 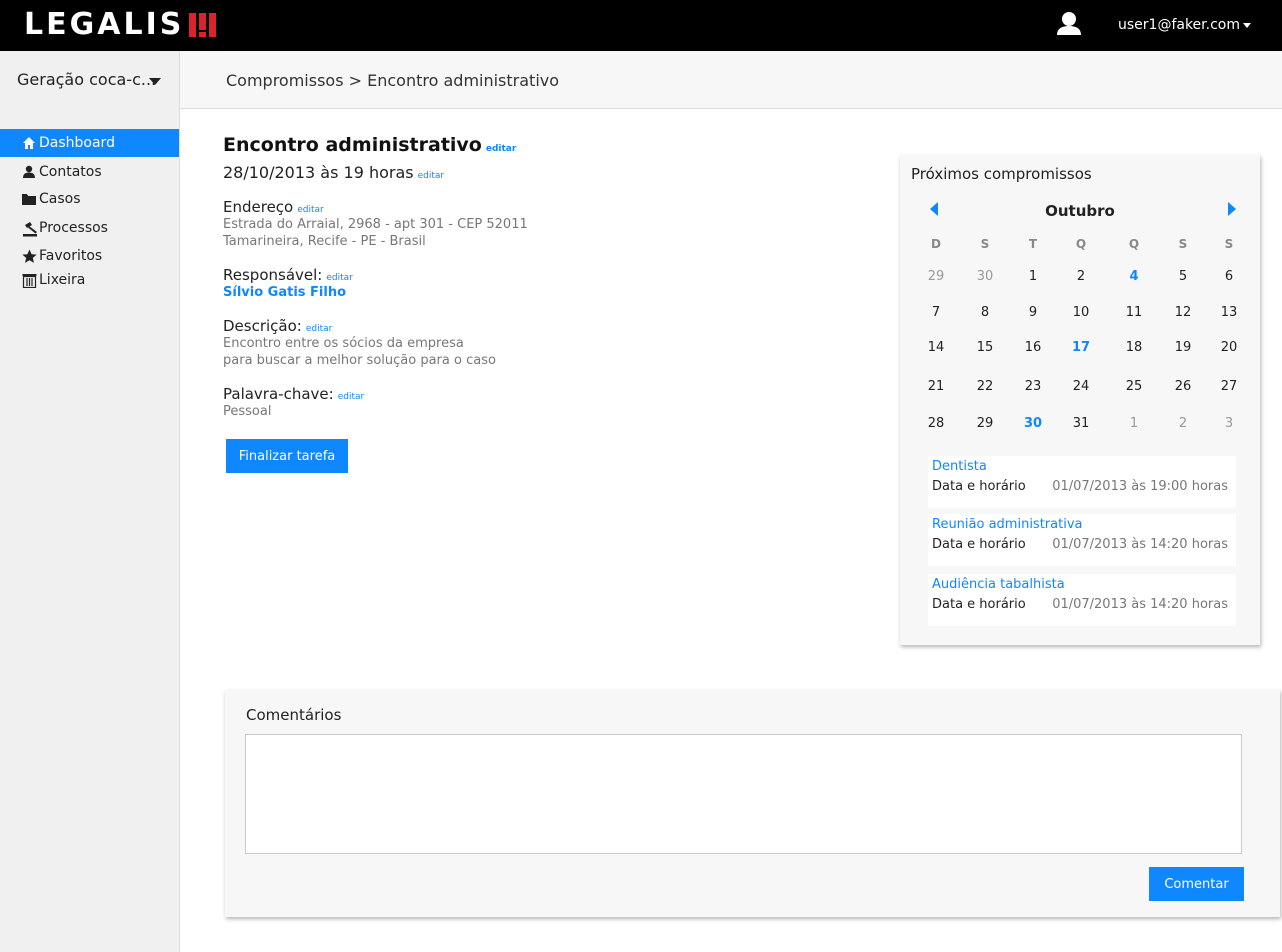 I want to click on edit-keyword-link: editar, so click(x=351, y=397).